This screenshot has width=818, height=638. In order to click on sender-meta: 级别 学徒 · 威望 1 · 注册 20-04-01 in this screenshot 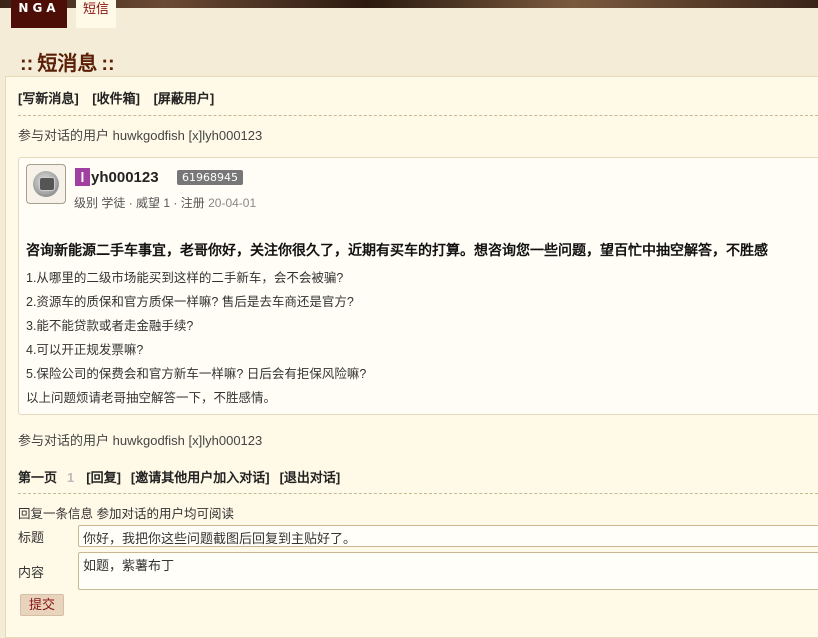, I will do `click(165, 203)`.